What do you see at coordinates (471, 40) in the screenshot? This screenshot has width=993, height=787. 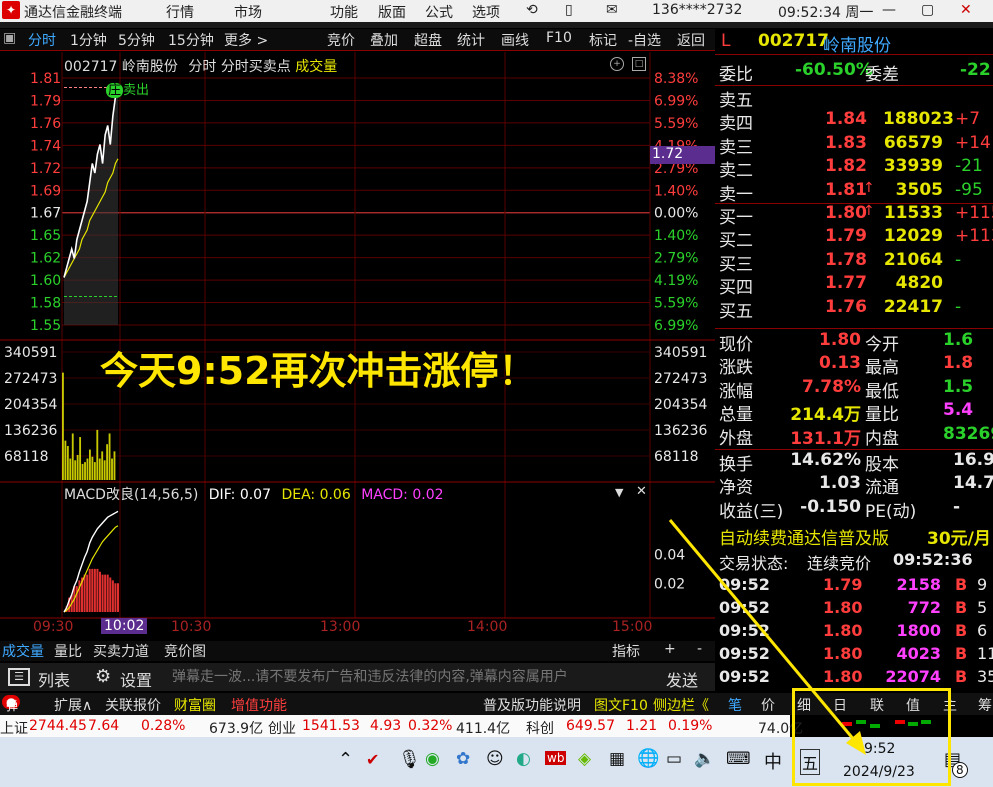 I see `tool-tongji: 统计` at bounding box center [471, 40].